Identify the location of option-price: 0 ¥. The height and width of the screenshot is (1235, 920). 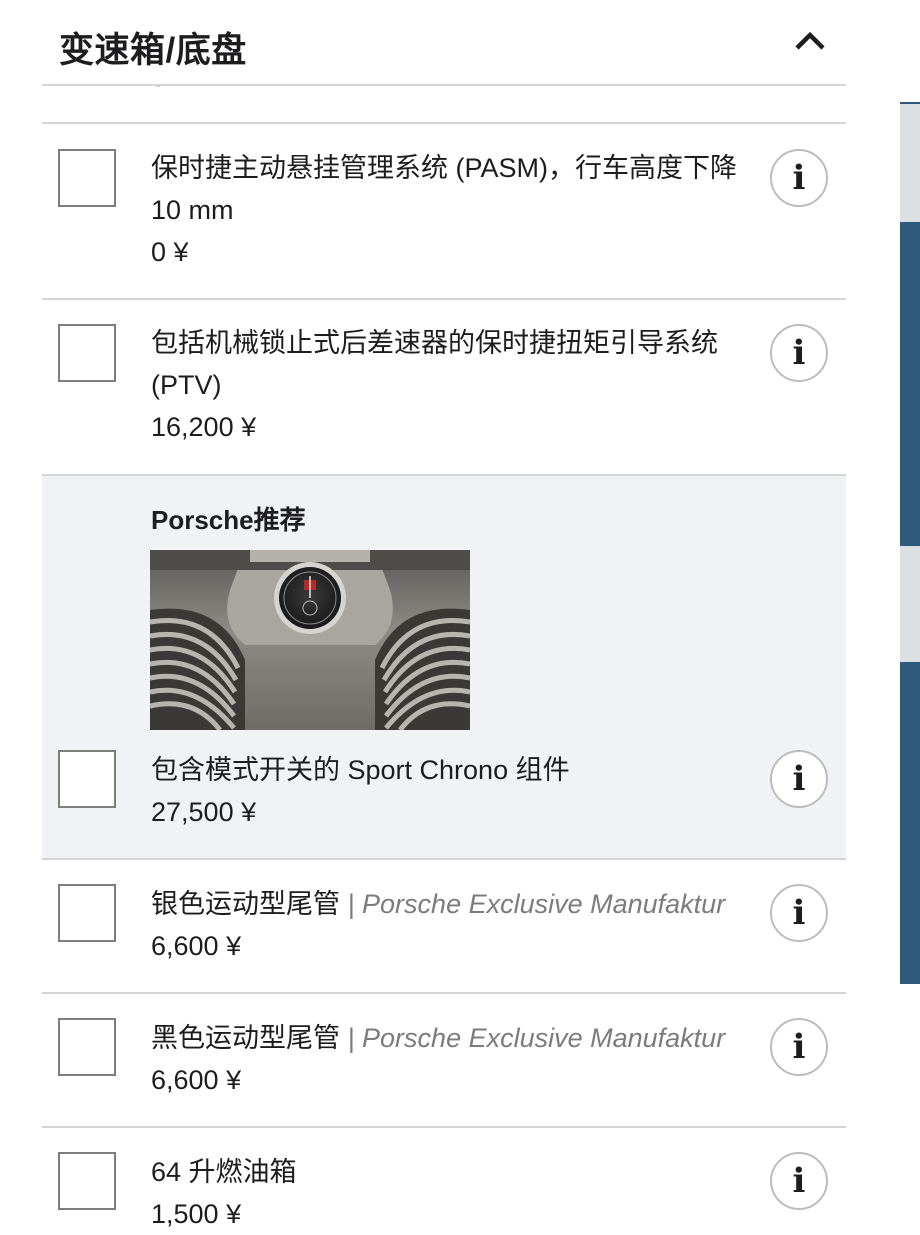
(170, 252).